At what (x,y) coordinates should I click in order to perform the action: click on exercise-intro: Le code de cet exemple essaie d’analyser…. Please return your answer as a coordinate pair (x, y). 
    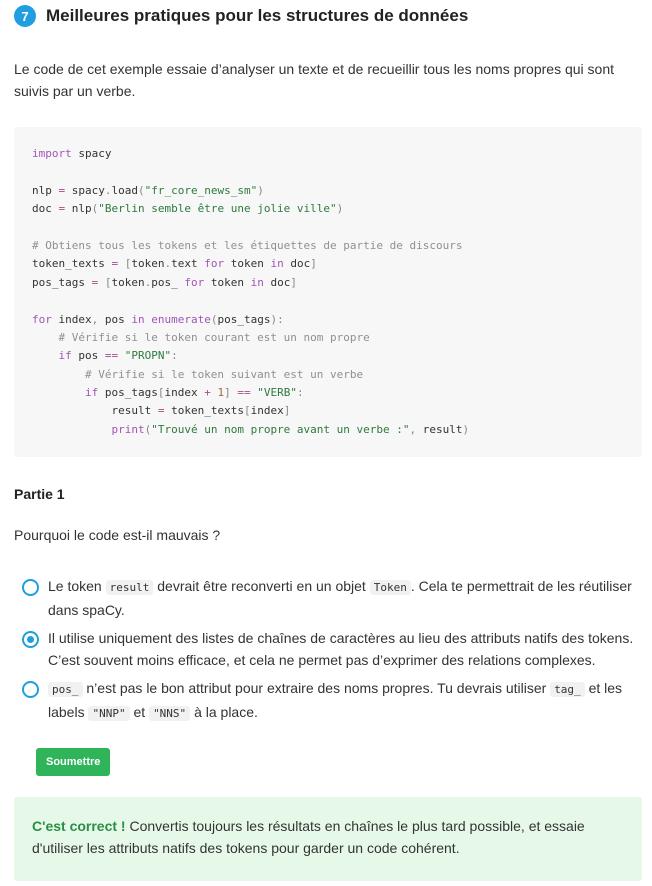
    Looking at the image, I should click on (314, 80).